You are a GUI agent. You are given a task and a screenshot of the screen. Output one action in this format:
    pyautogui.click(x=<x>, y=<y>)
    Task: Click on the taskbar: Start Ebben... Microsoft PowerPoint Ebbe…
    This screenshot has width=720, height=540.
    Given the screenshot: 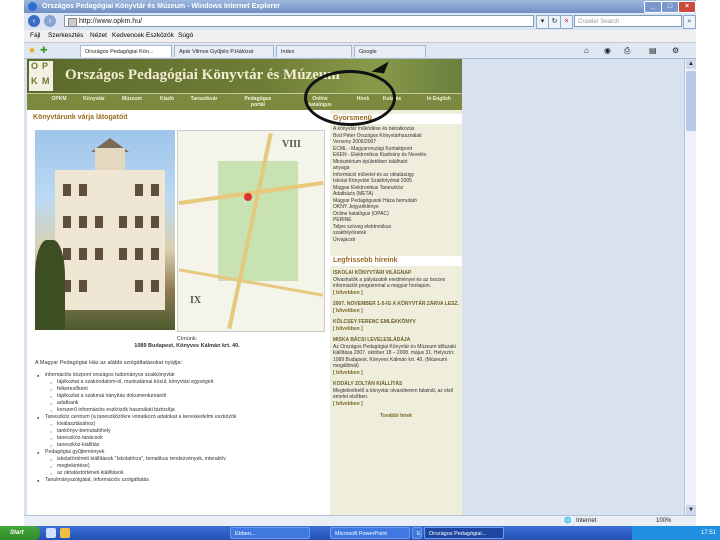 What is the action you would take?
    pyautogui.click(x=360, y=533)
    